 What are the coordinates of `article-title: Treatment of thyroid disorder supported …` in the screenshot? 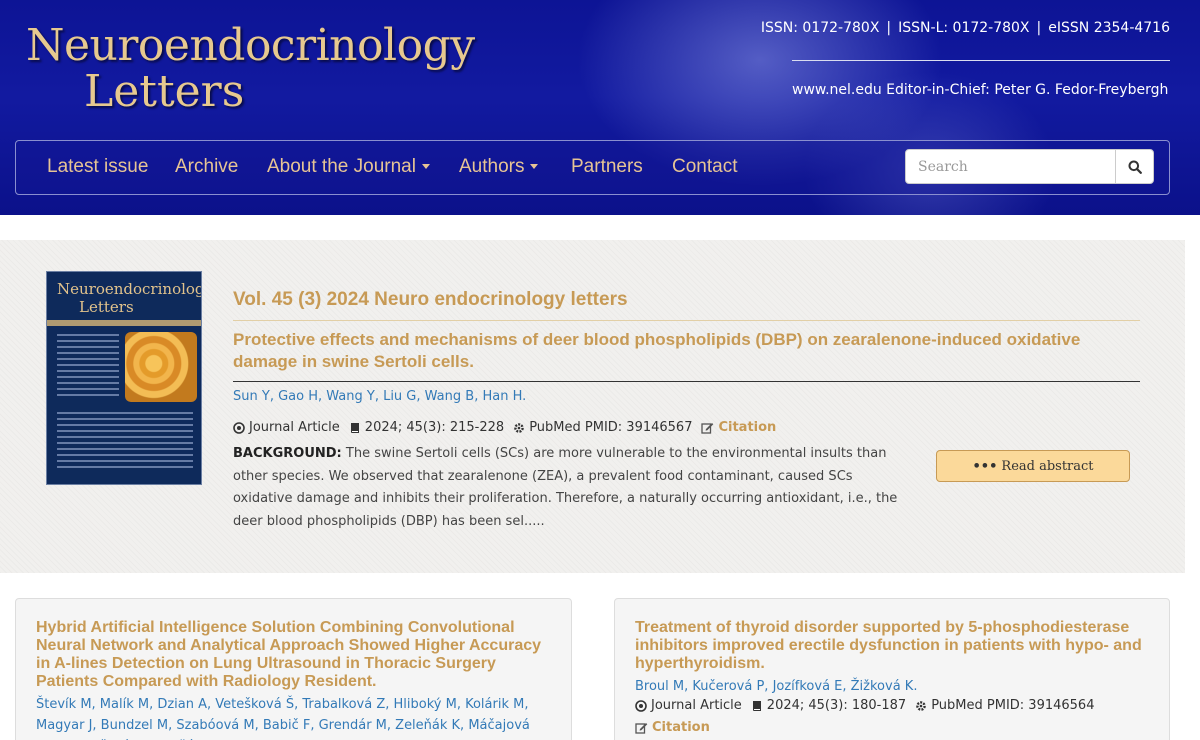 It's located at (892, 646).